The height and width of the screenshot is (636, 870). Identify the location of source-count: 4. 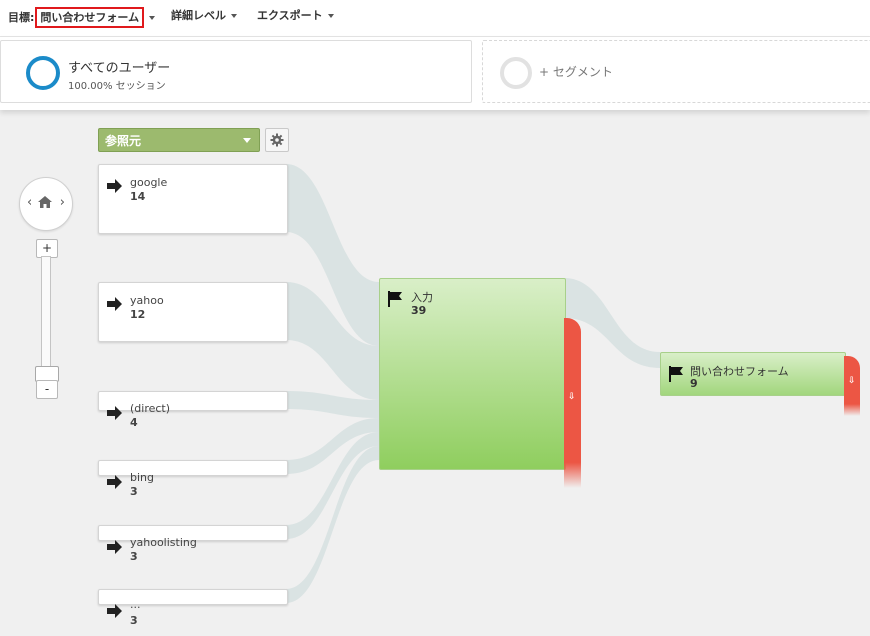
(134, 422).